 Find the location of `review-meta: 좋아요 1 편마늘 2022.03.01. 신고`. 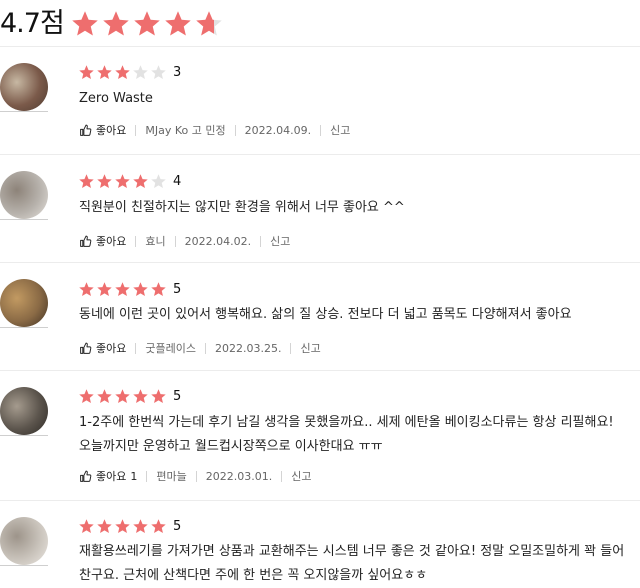

review-meta: 좋아요 1 편마늘 2022.03.01. 신고 is located at coordinates (195, 476).